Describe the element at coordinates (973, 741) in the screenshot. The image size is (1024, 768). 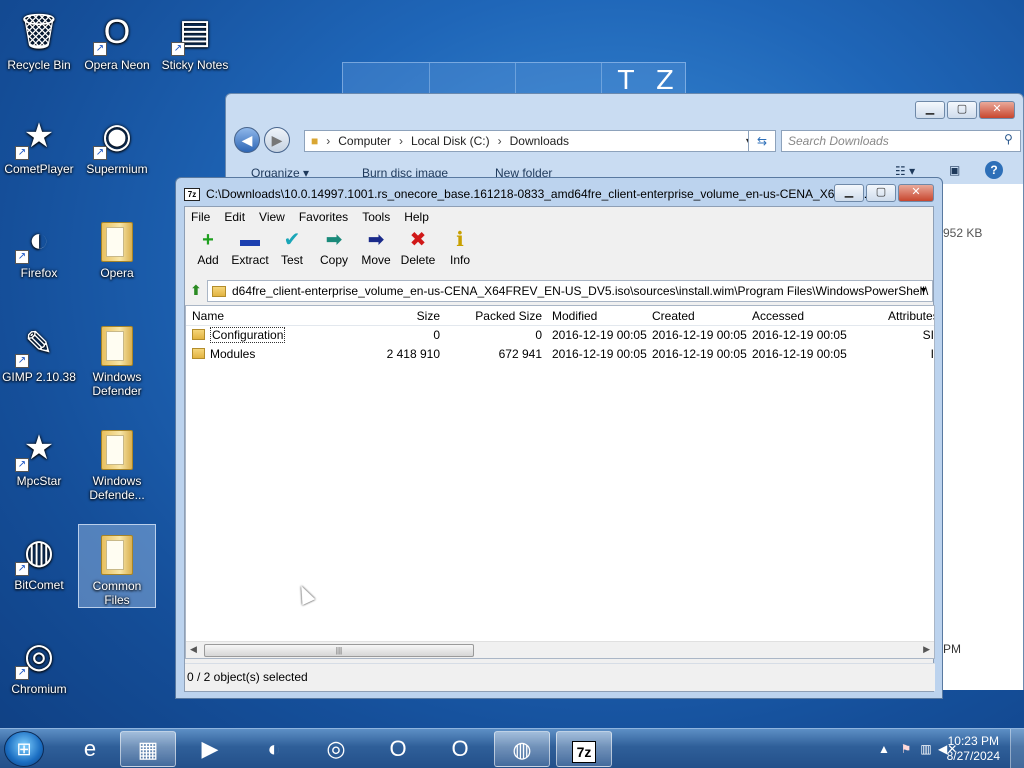
I see `clock-time: 10:23 PM` at that location.